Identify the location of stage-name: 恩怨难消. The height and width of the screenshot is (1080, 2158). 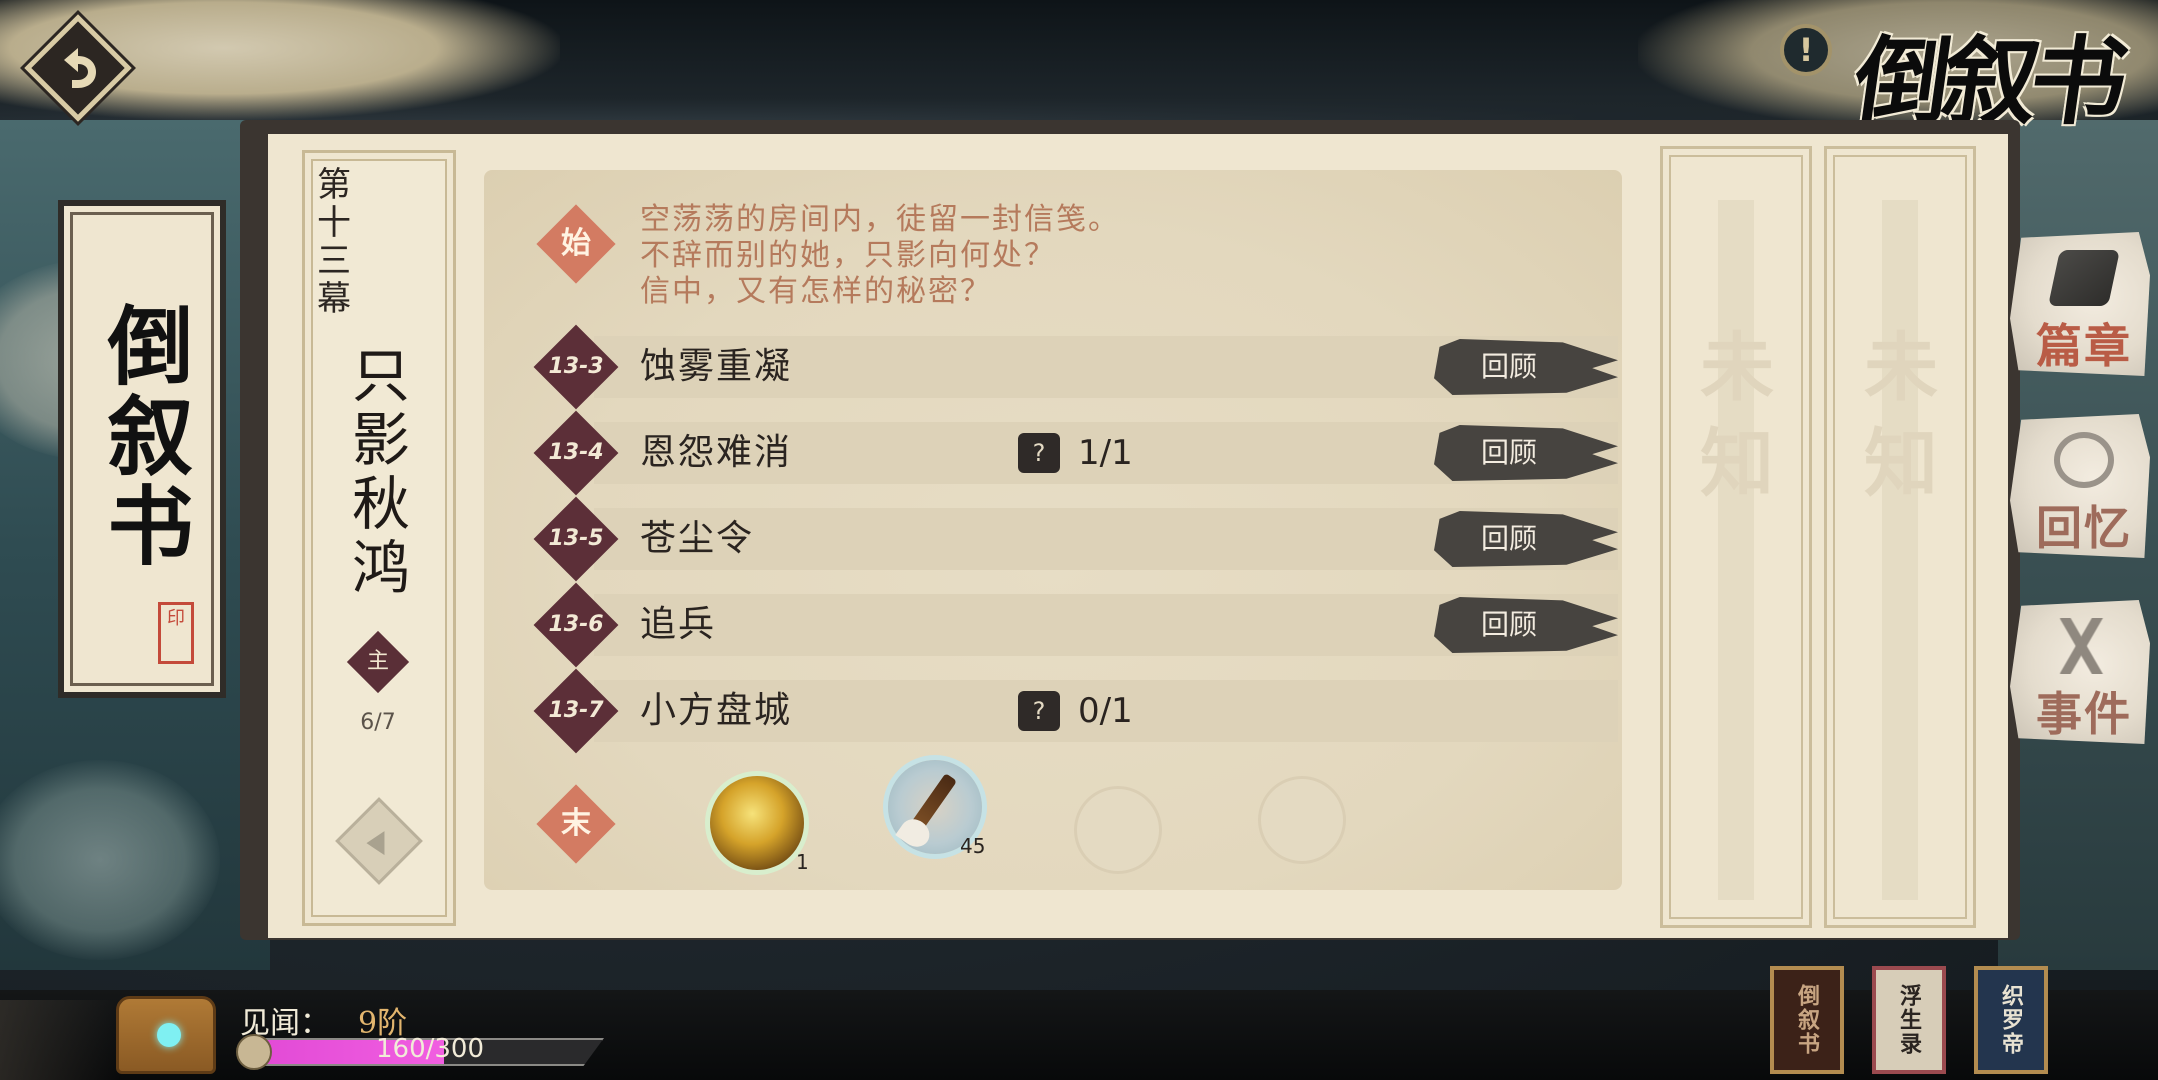
(716, 452).